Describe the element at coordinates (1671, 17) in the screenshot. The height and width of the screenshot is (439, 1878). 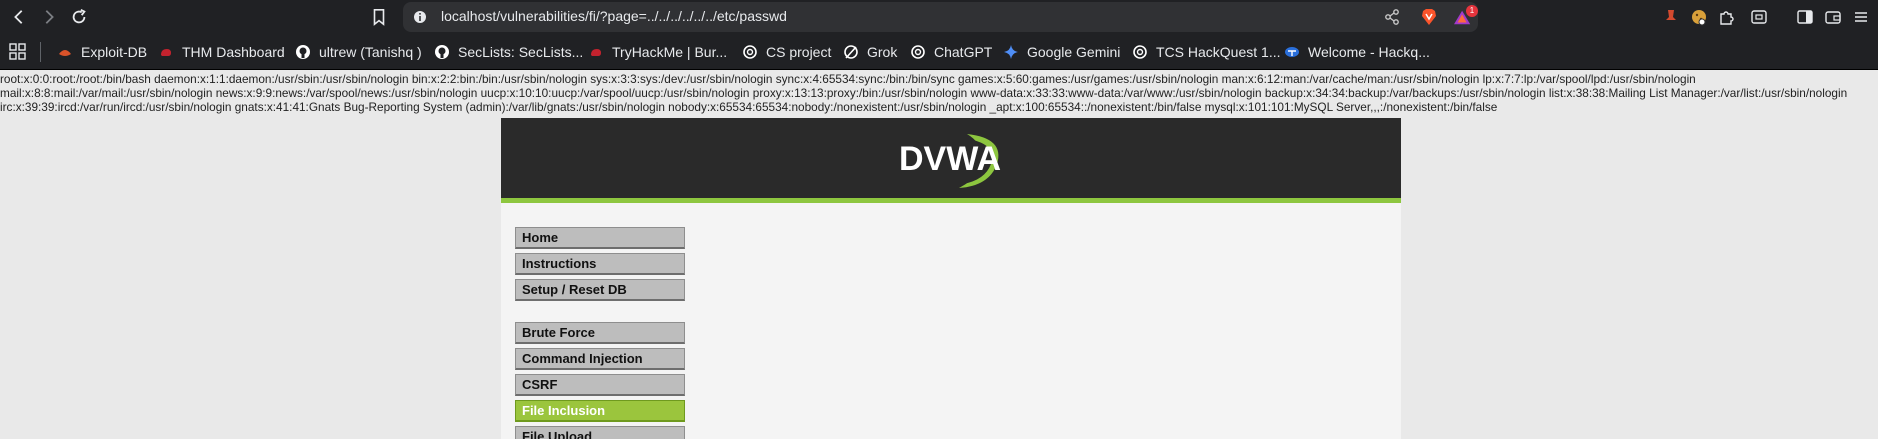
I see `extension-pin-icon` at that location.